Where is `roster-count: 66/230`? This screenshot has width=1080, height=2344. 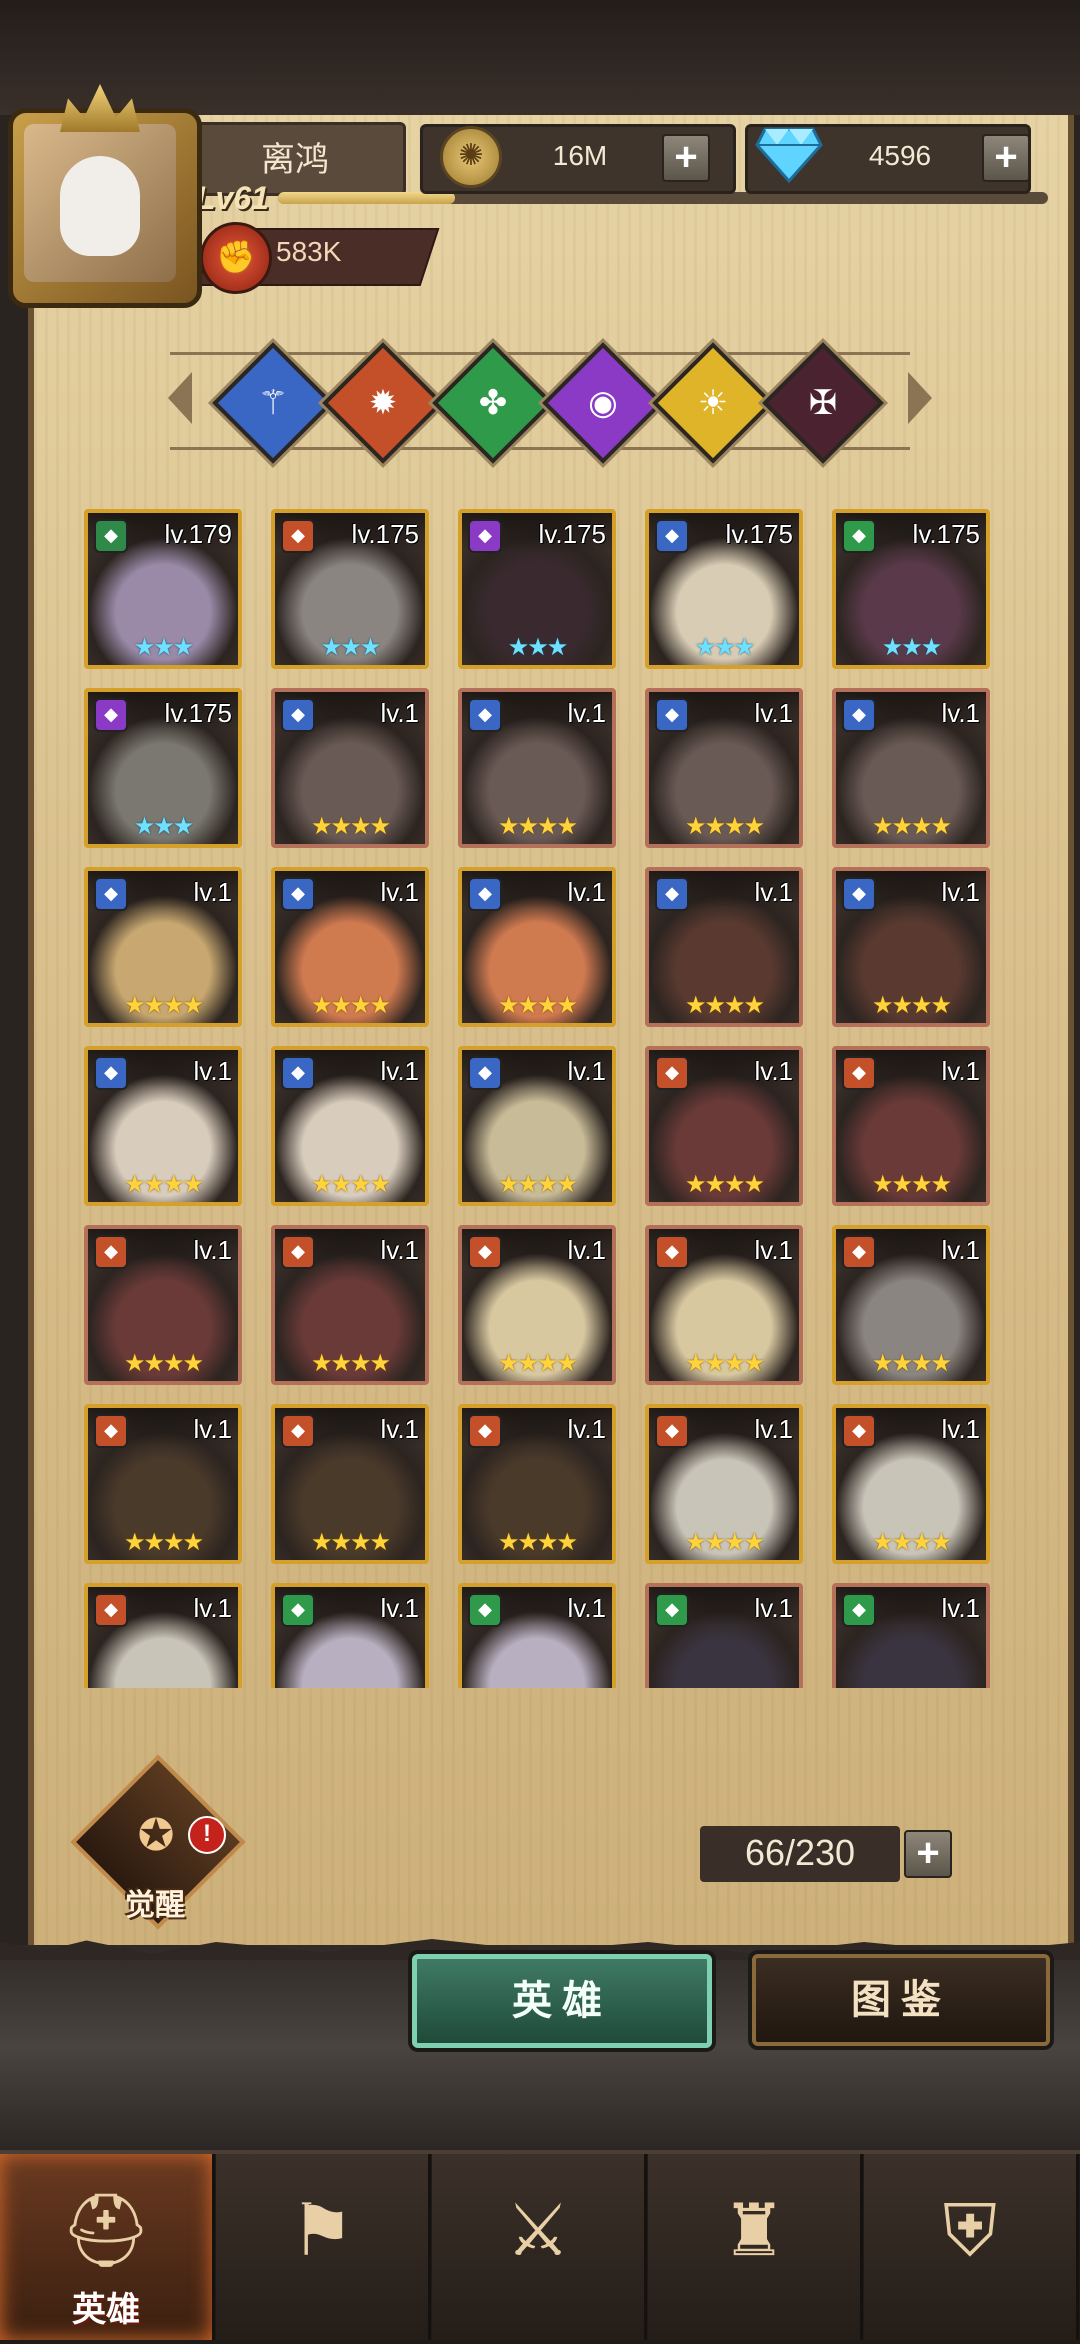 roster-count: 66/230 is located at coordinates (800, 1852).